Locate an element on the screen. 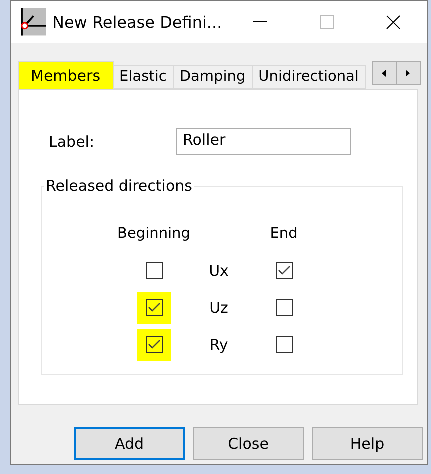 The image size is (431, 474). scroll-left-button is located at coordinates (384, 73).